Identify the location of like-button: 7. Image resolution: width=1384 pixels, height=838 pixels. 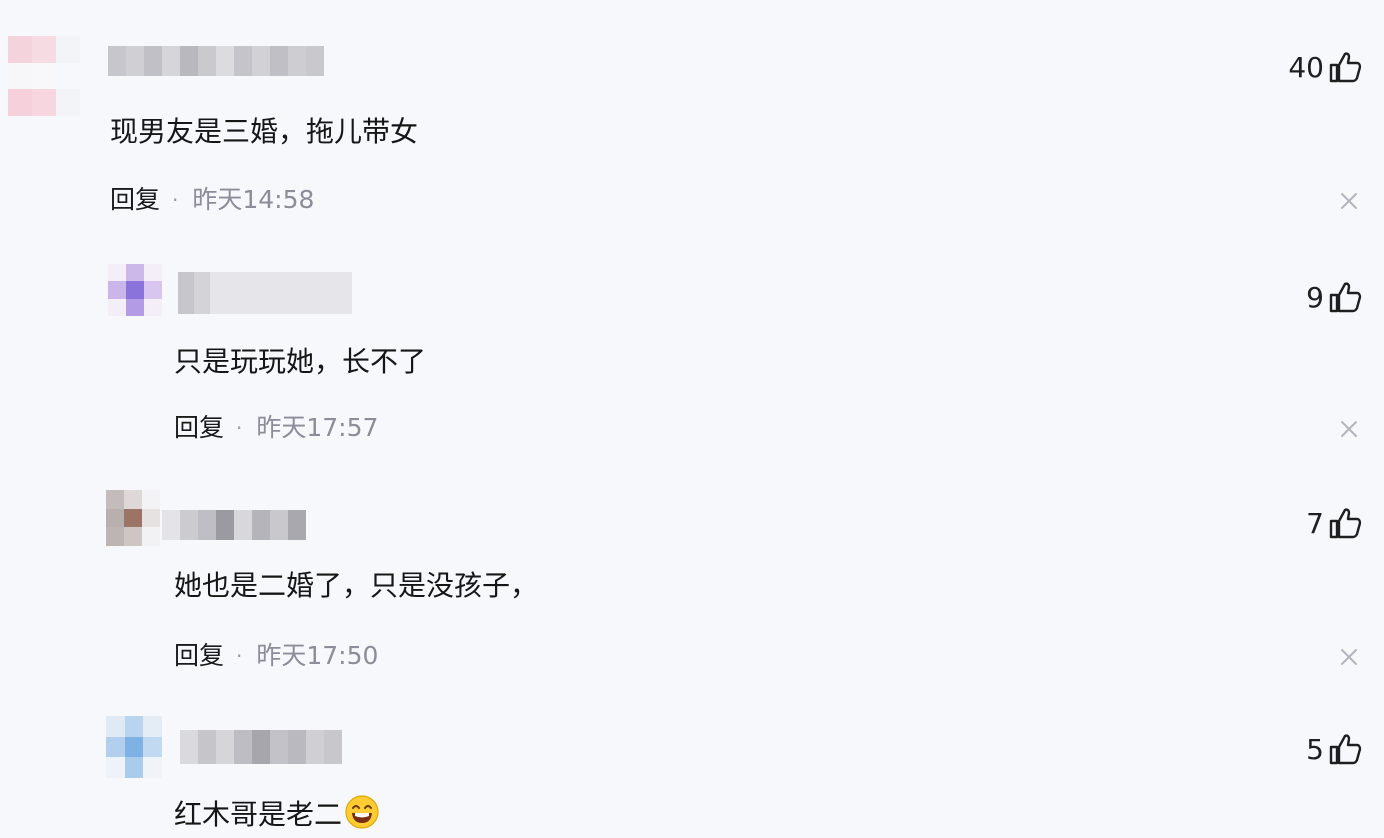
(1334, 523).